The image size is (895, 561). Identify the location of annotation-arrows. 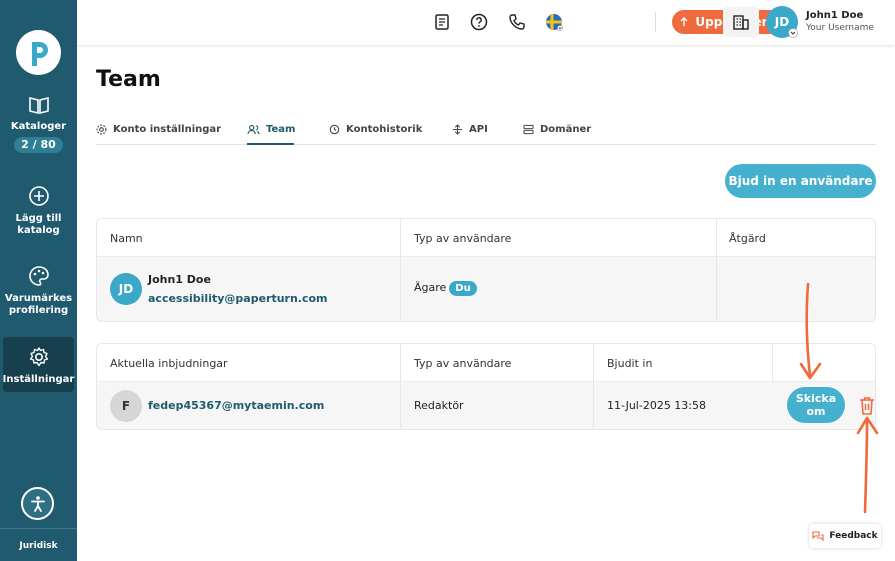
(839, 398).